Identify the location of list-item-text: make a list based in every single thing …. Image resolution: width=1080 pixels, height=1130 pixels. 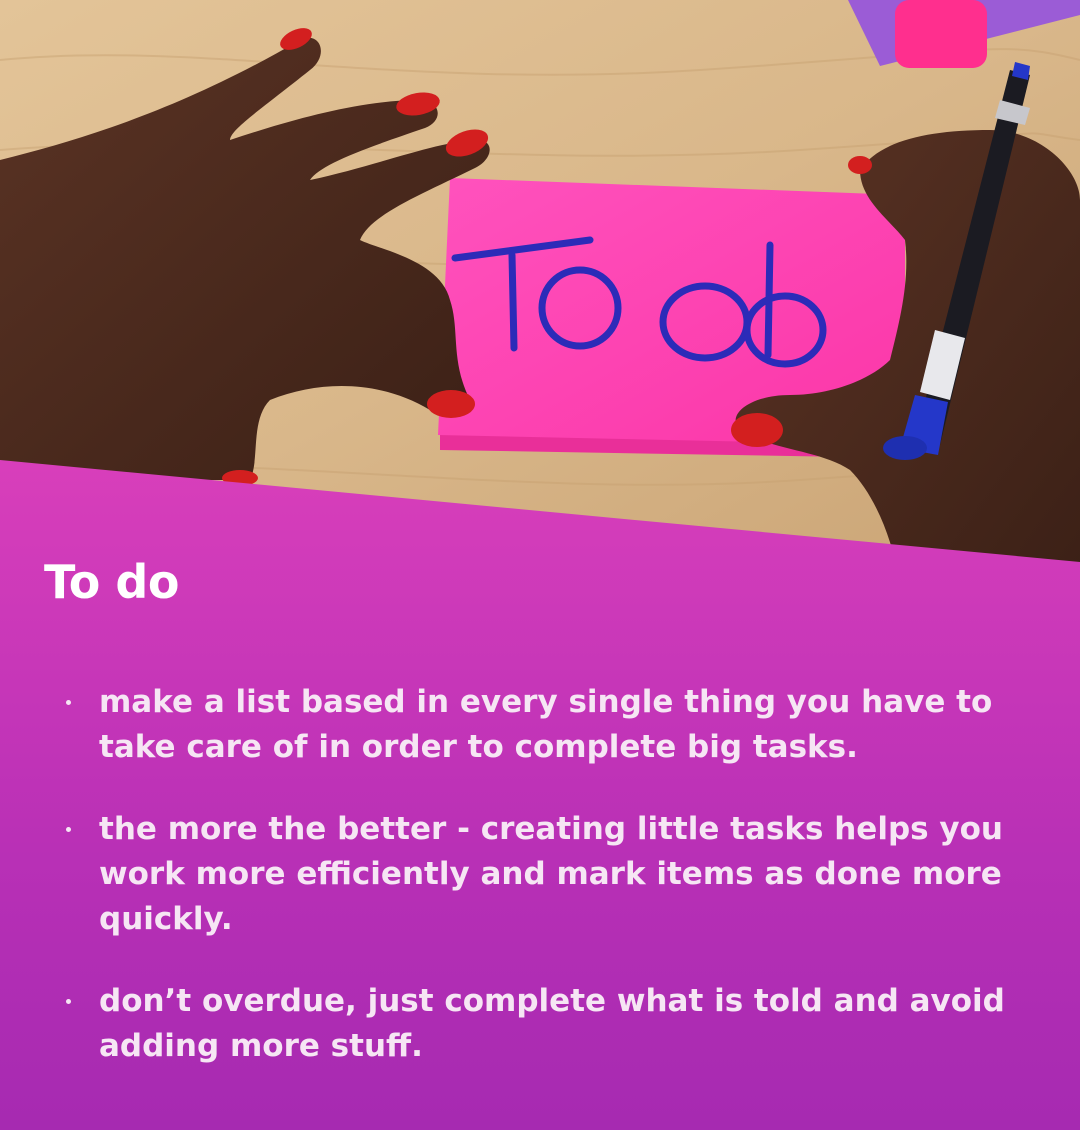
(546, 724).